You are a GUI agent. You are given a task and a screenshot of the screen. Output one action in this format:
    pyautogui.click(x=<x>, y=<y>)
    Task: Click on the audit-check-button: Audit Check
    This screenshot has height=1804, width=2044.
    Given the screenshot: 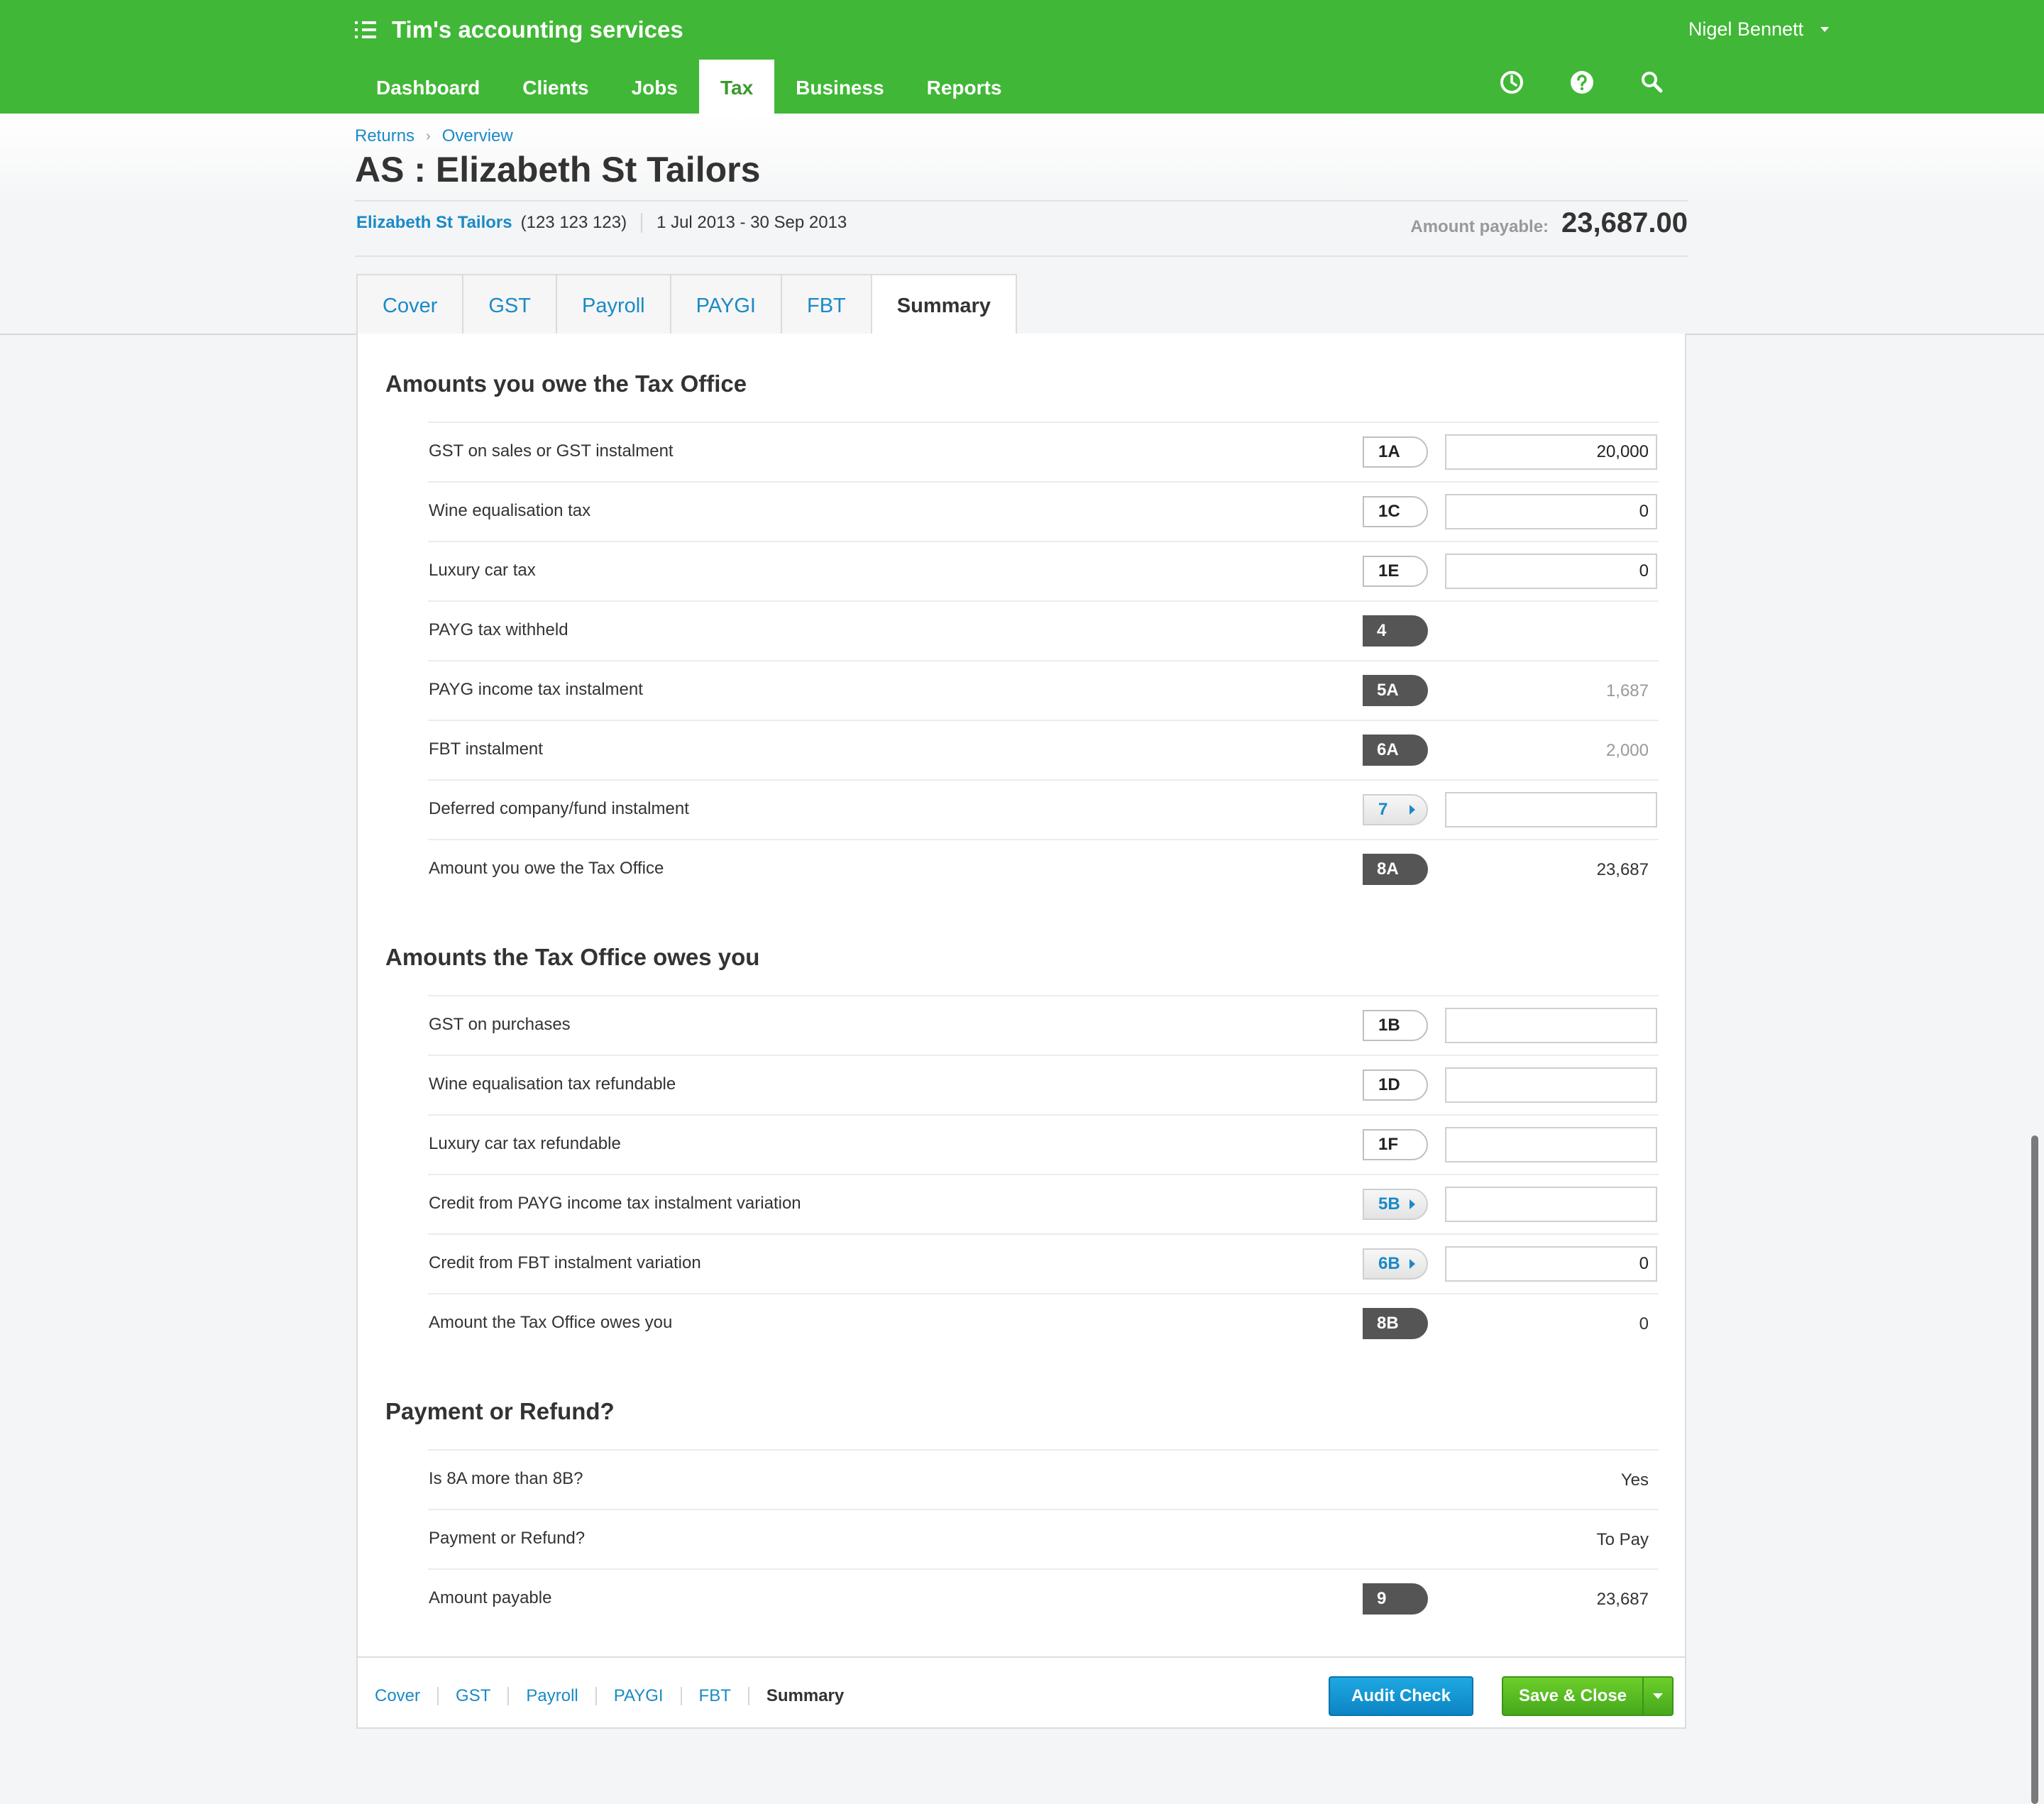 What is the action you would take?
    pyautogui.click(x=1401, y=1696)
    